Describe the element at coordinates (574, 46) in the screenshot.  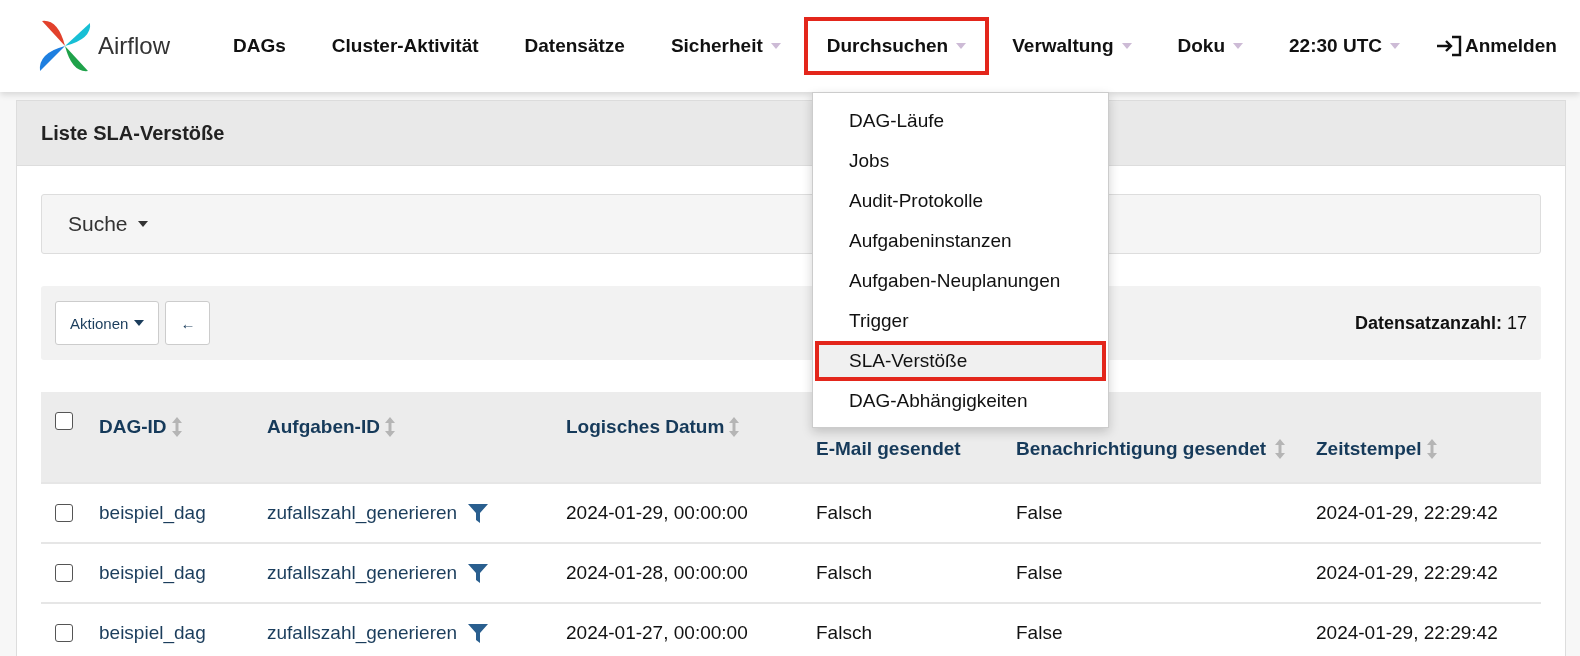
I see `nav-menu-item: Datensätze` at that location.